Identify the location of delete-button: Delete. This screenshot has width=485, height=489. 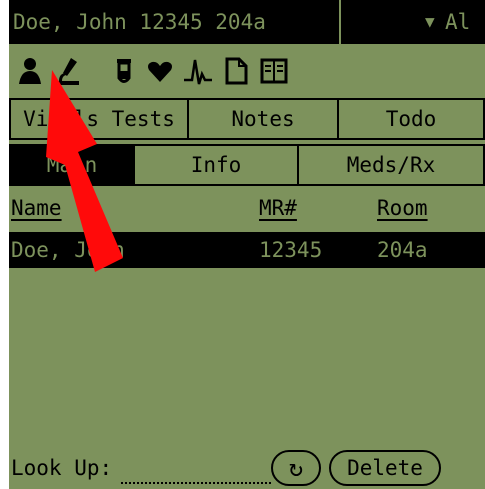
(385, 468).